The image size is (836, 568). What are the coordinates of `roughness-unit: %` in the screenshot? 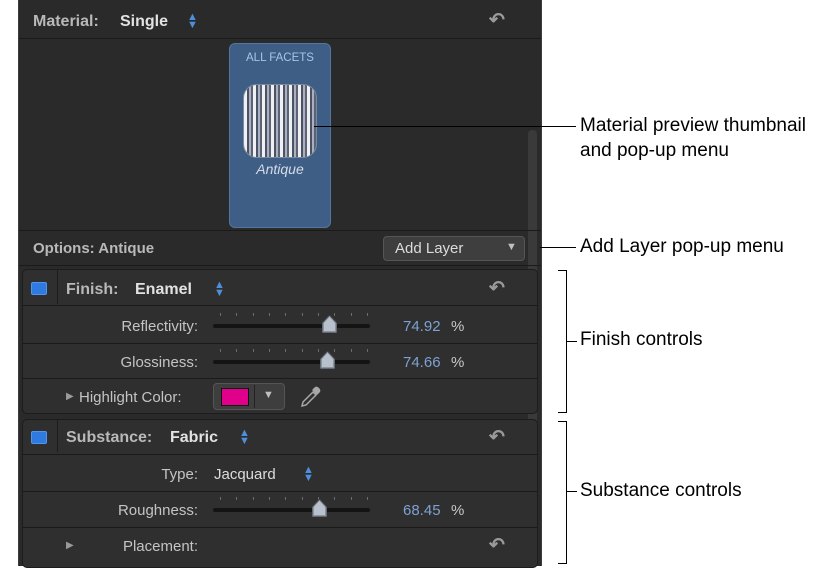 It's located at (458, 510).